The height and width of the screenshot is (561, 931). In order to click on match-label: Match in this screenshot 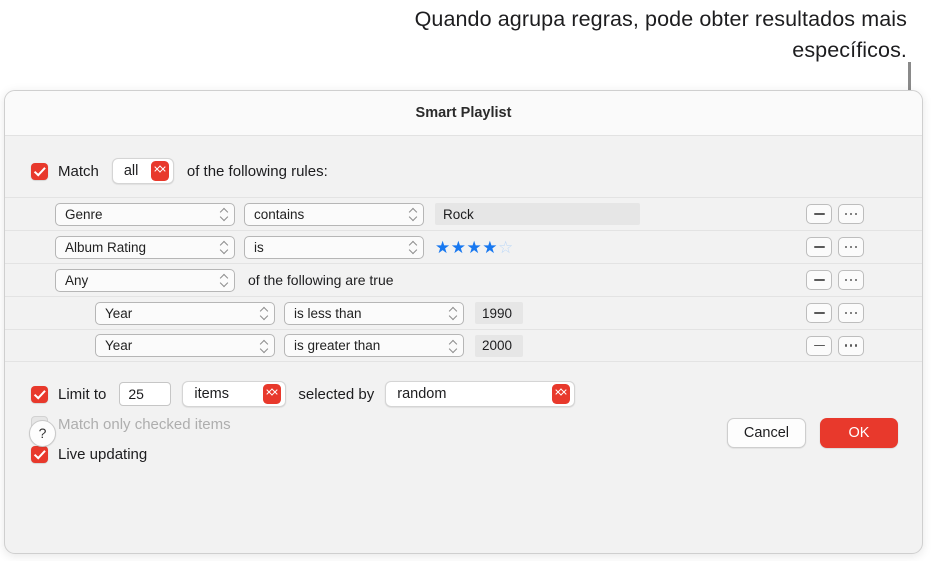, I will do `click(78, 171)`.